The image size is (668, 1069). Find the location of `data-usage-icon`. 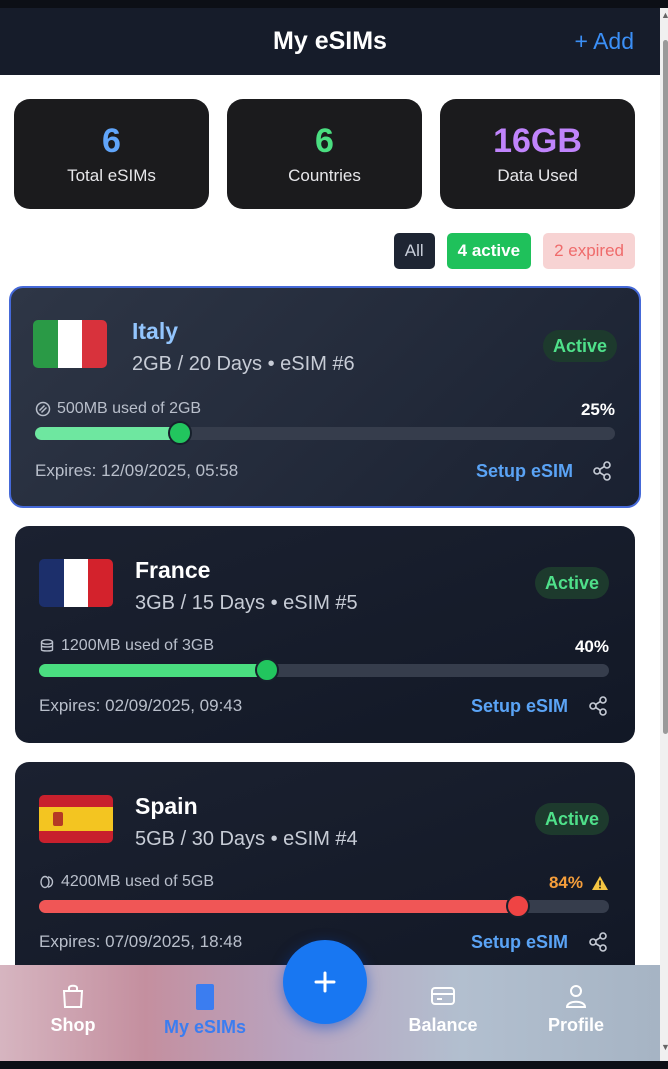

data-usage-icon is located at coordinates (43, 409).